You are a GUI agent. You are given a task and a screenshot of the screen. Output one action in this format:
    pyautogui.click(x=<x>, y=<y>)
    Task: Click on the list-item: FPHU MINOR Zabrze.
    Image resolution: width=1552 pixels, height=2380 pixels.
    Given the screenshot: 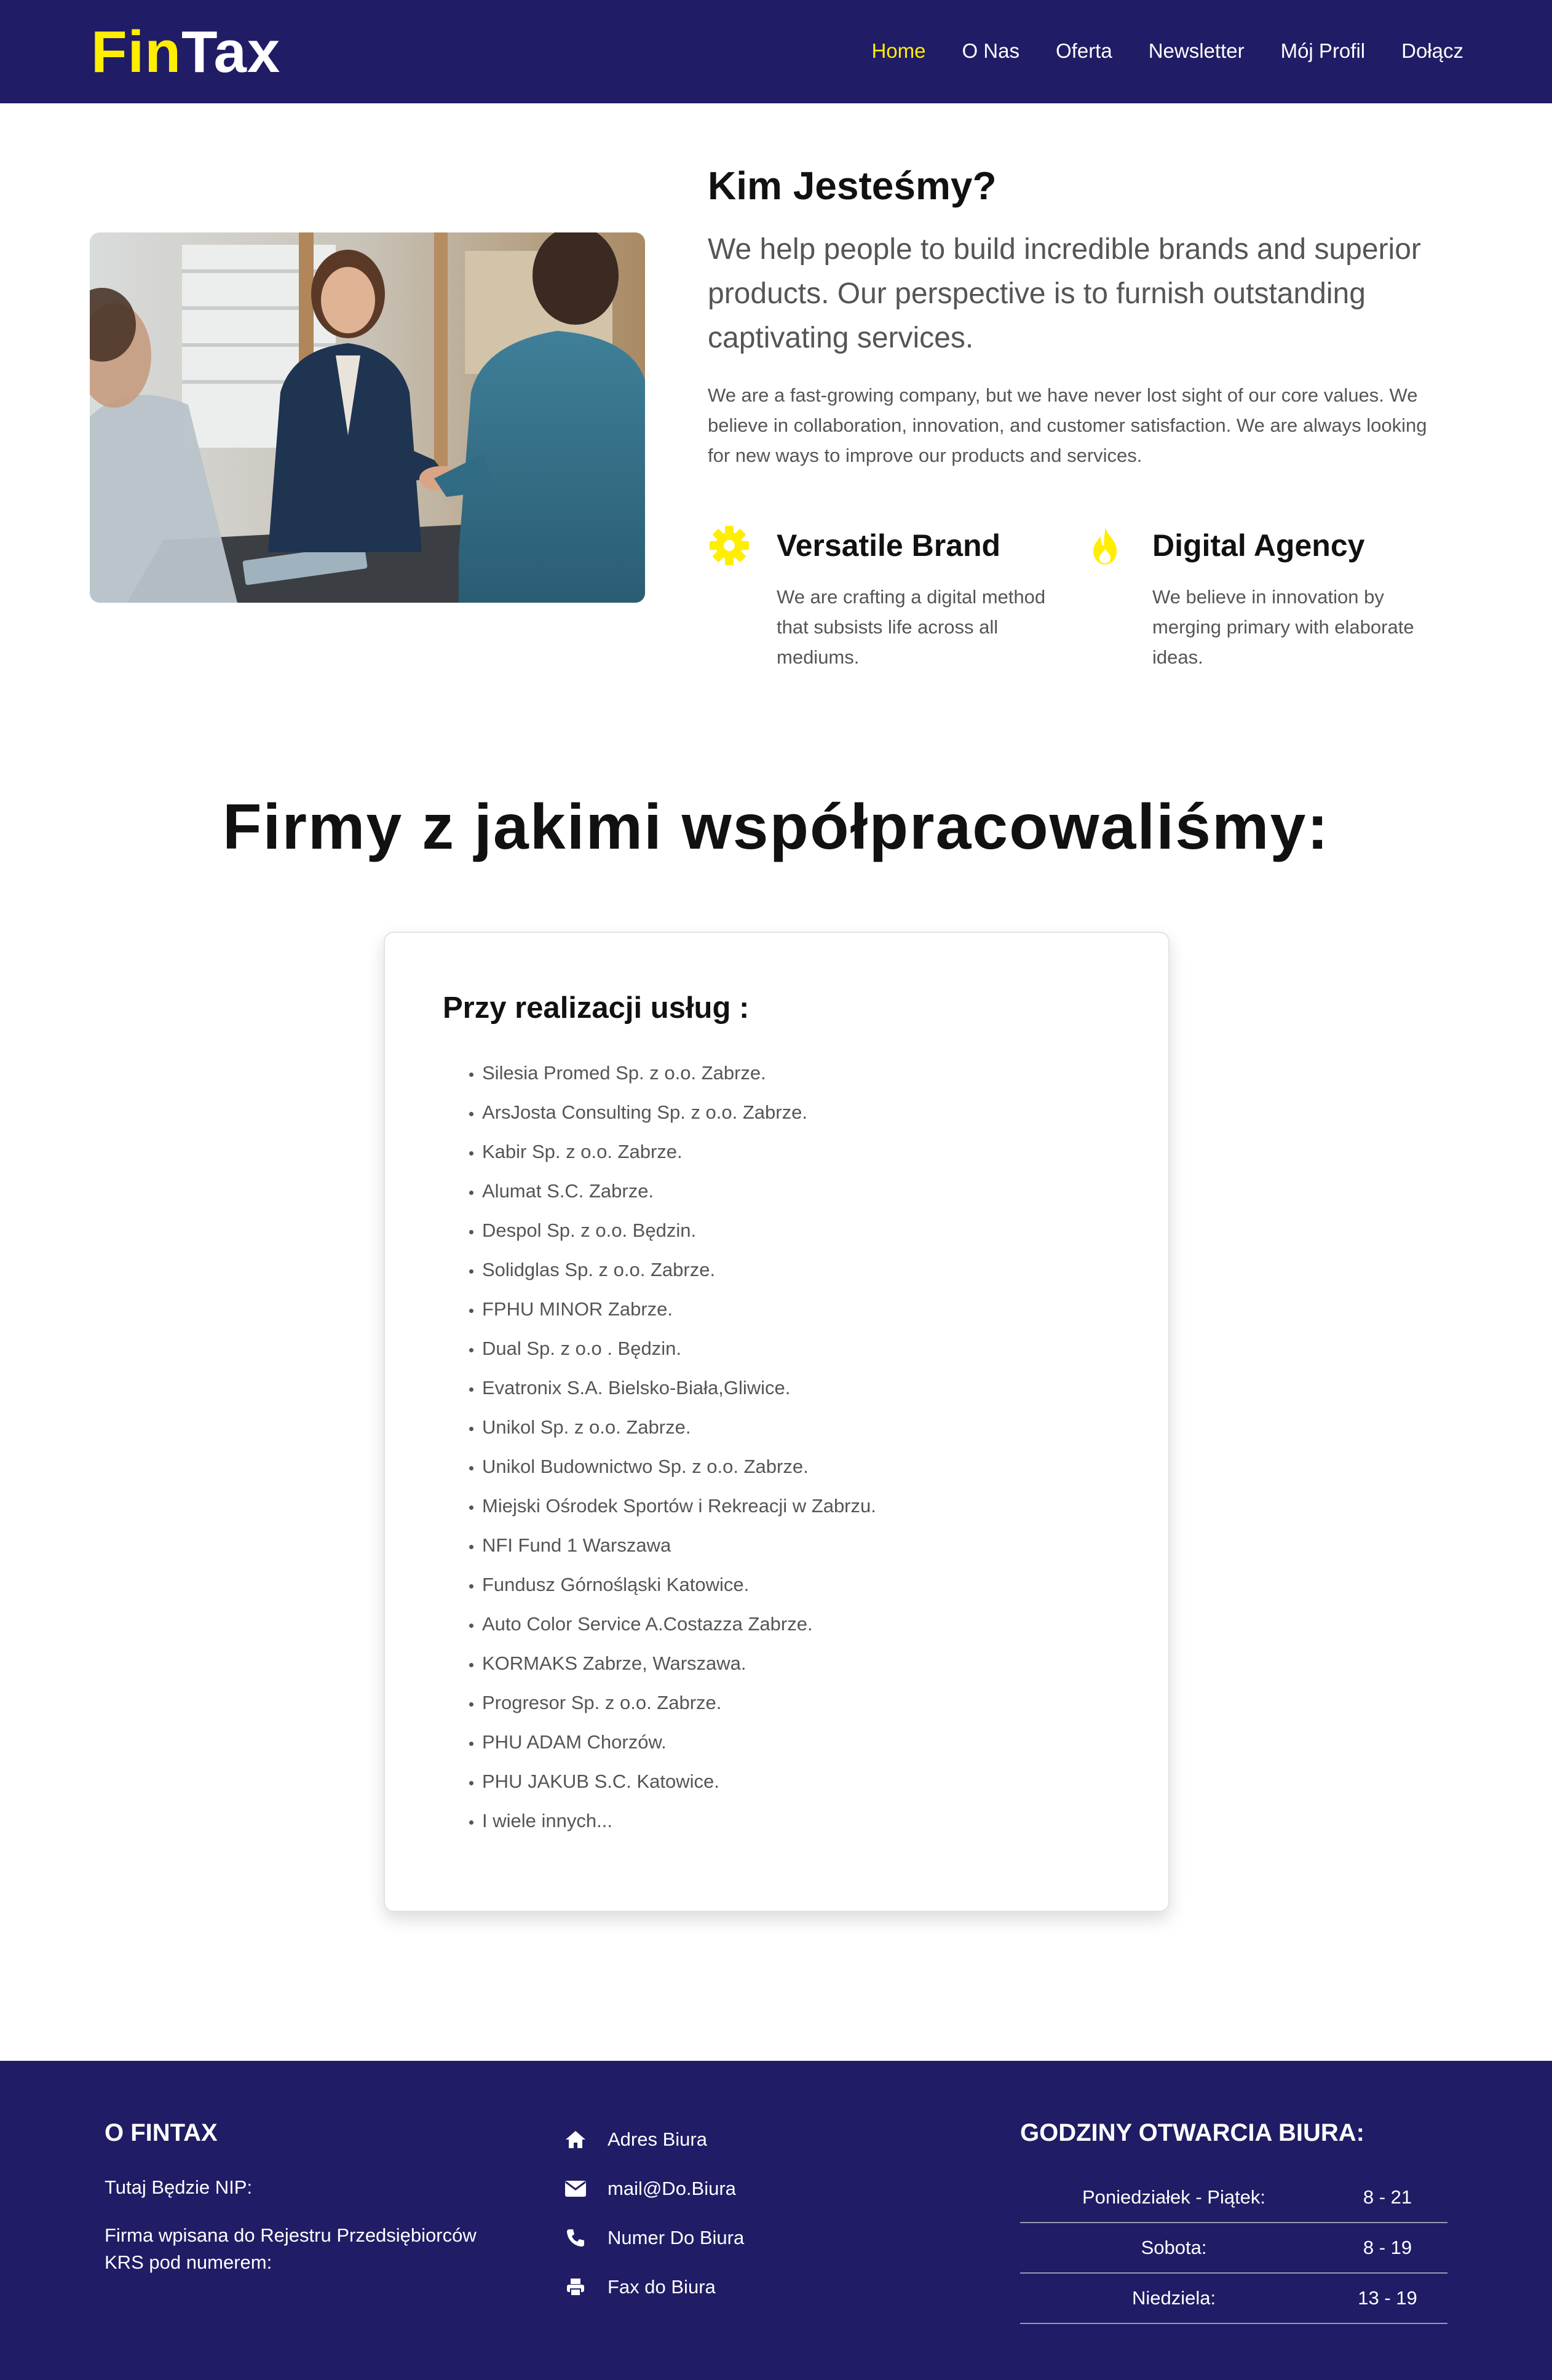 What is the action you would take?
    pyautogui.click(x=805, y=1309)
    